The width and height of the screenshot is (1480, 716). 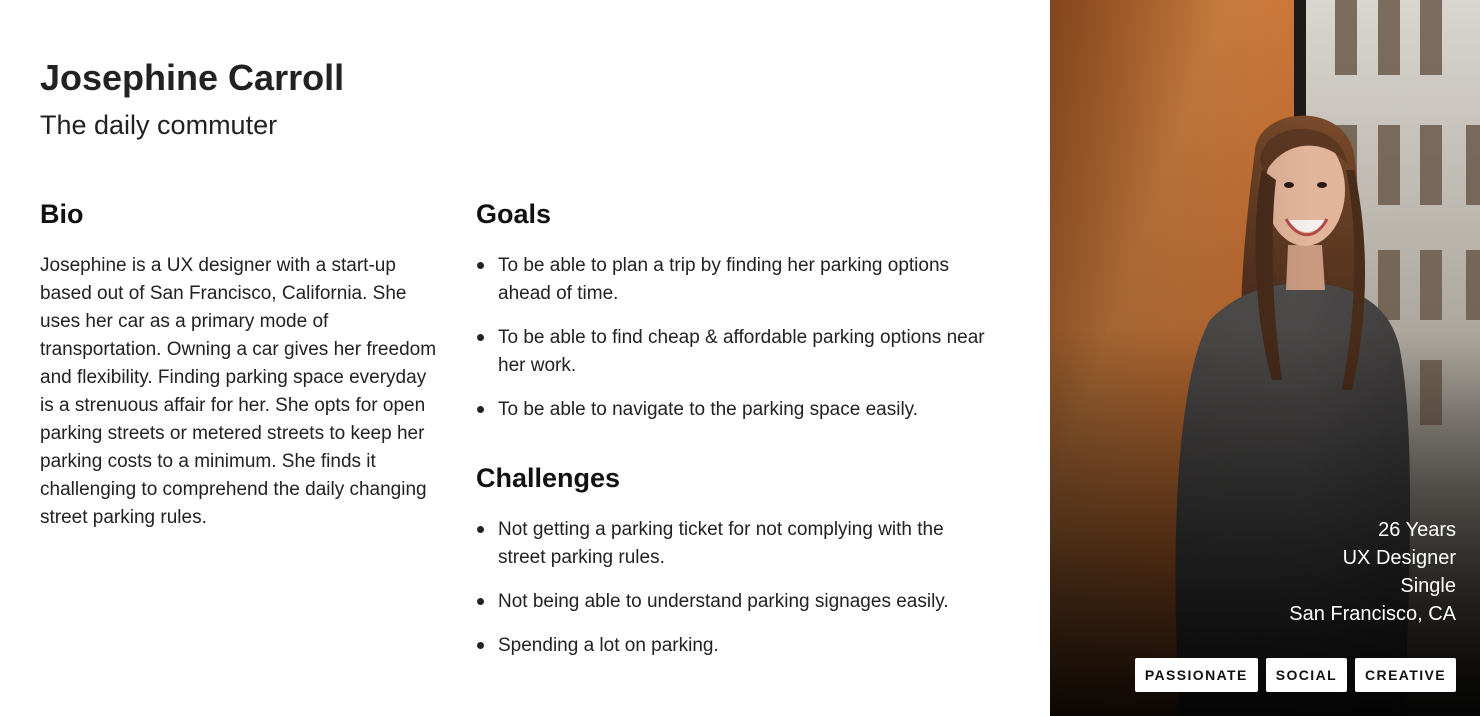 What do you see at coordinates (62, 214) in the screenshot?
I see `bio-heading: Bio` at bounding box center [62, 214].